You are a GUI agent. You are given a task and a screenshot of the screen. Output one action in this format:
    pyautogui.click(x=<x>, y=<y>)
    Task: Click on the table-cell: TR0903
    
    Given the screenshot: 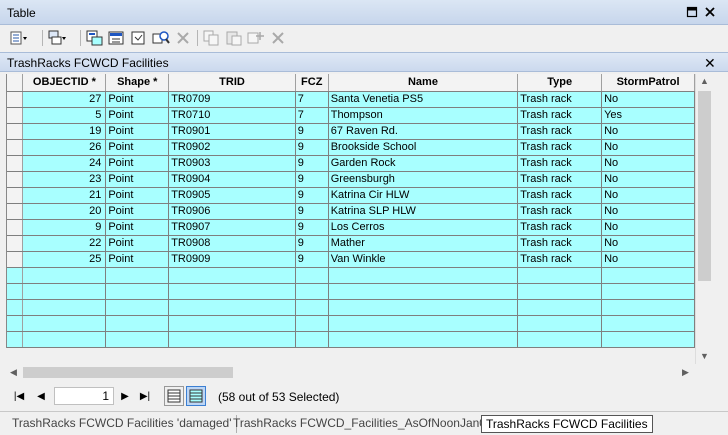 What is the action you would take?
    pyautogui.click(x=232, y=163)
    